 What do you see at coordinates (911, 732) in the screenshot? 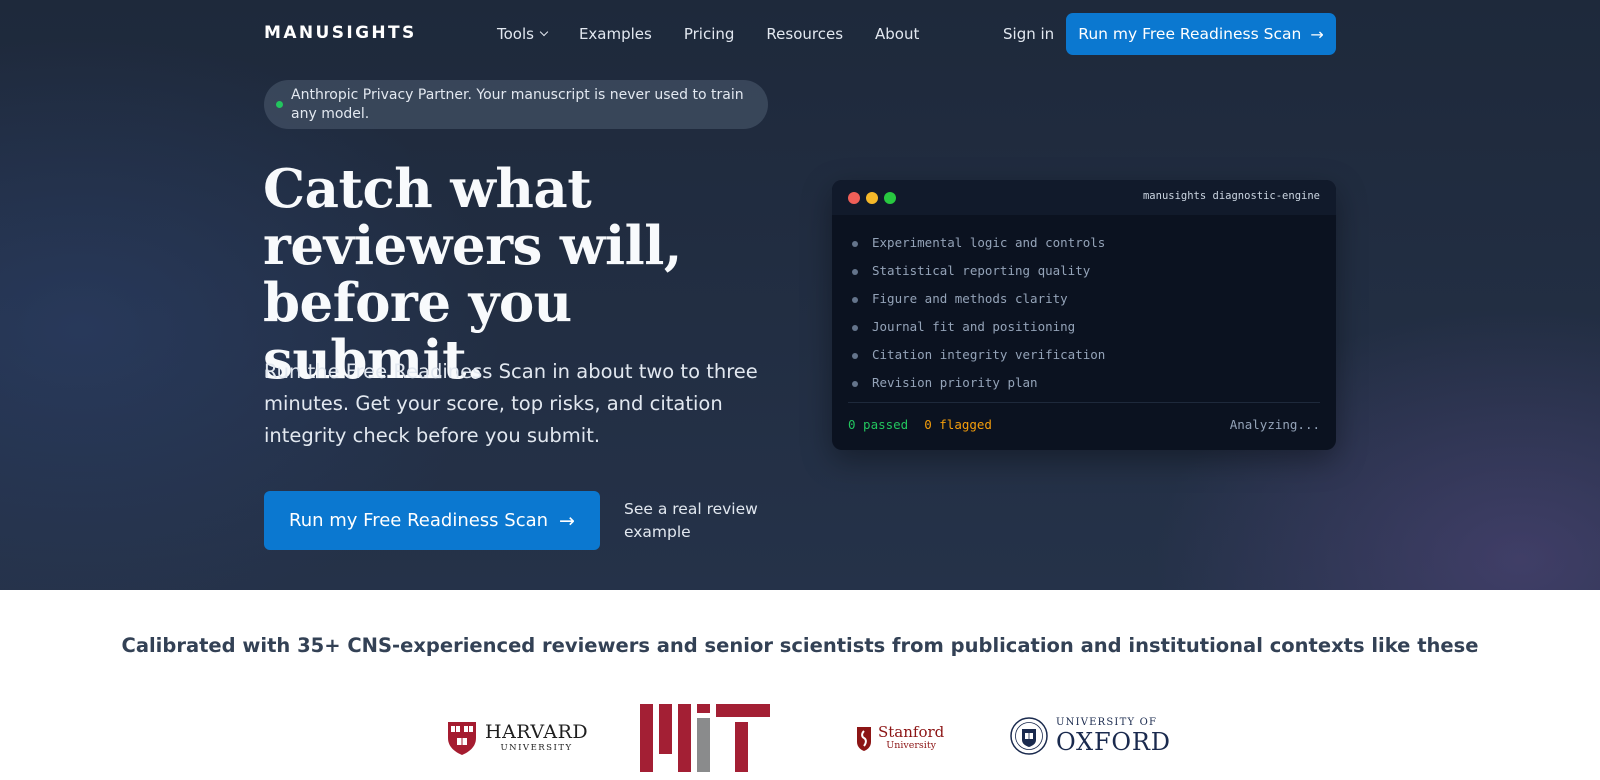
I see `stanford-wordmark: Stanford` at bounding box center [911, 732].